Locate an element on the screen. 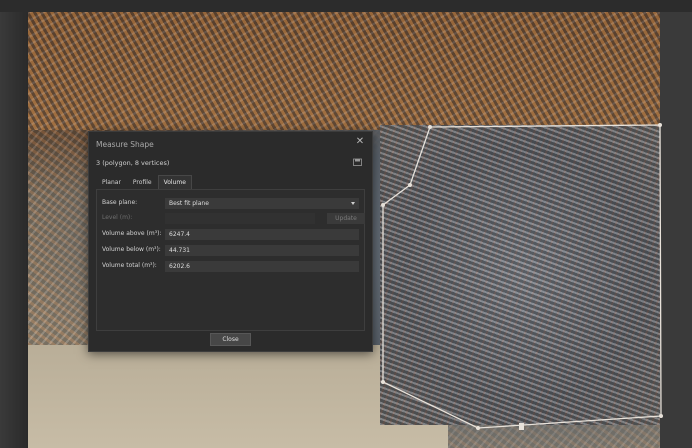 The width and height of the screenshot is (692, 448). base-plane-row: Base plane: Best fit plane is located at coordinates (230, 203).